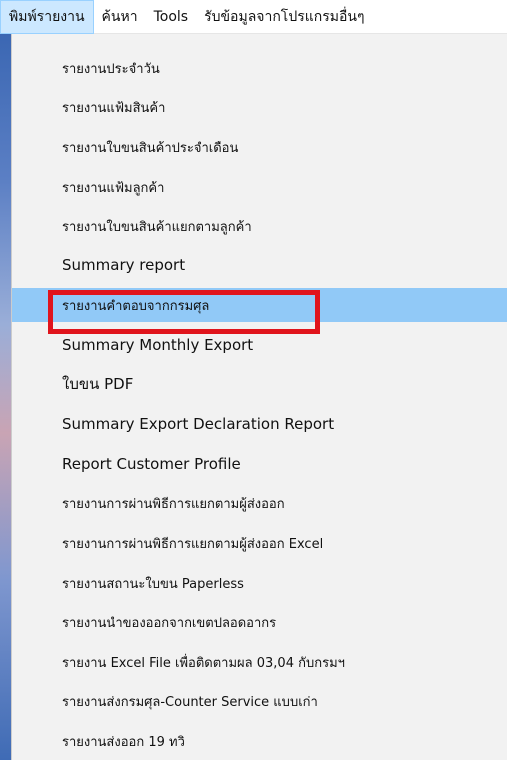 The height and width of the screenshot is (760, 507). Describe the element at coordinates (259, 701) in the screenshot. I see `menu-item-counter-service-report: รายงานส่งกรมศุล-Counter Service แบบเก่า` at that location.